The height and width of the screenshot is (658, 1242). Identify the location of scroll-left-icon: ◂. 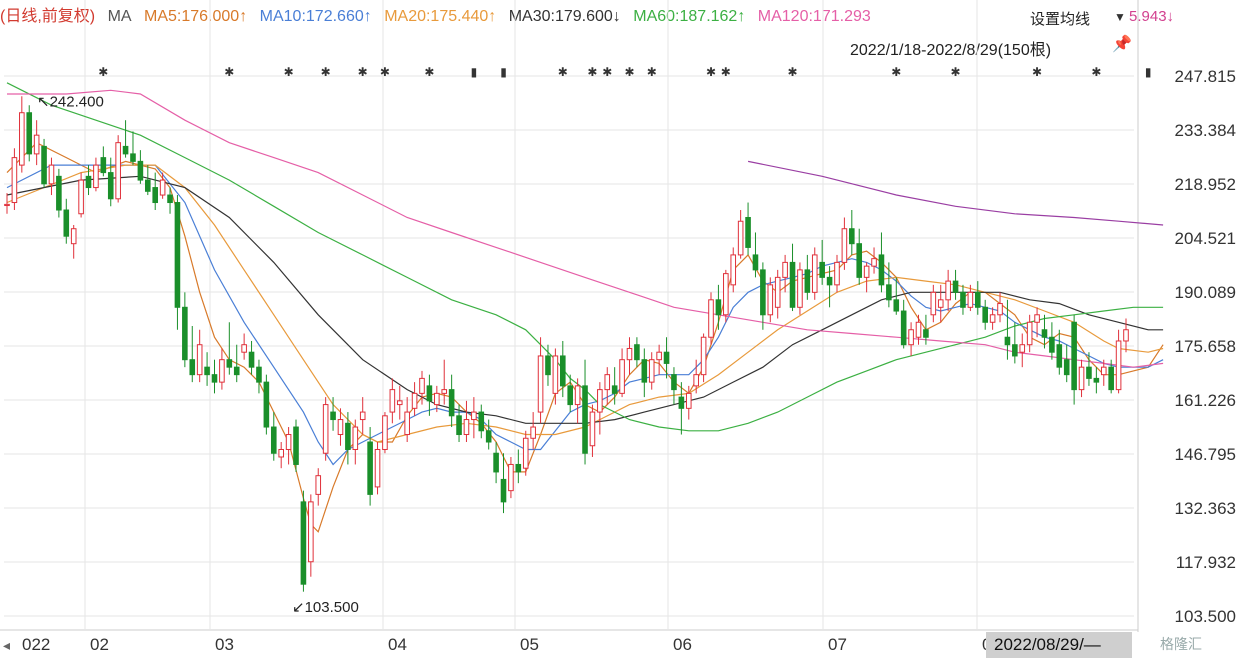
(6, 646).